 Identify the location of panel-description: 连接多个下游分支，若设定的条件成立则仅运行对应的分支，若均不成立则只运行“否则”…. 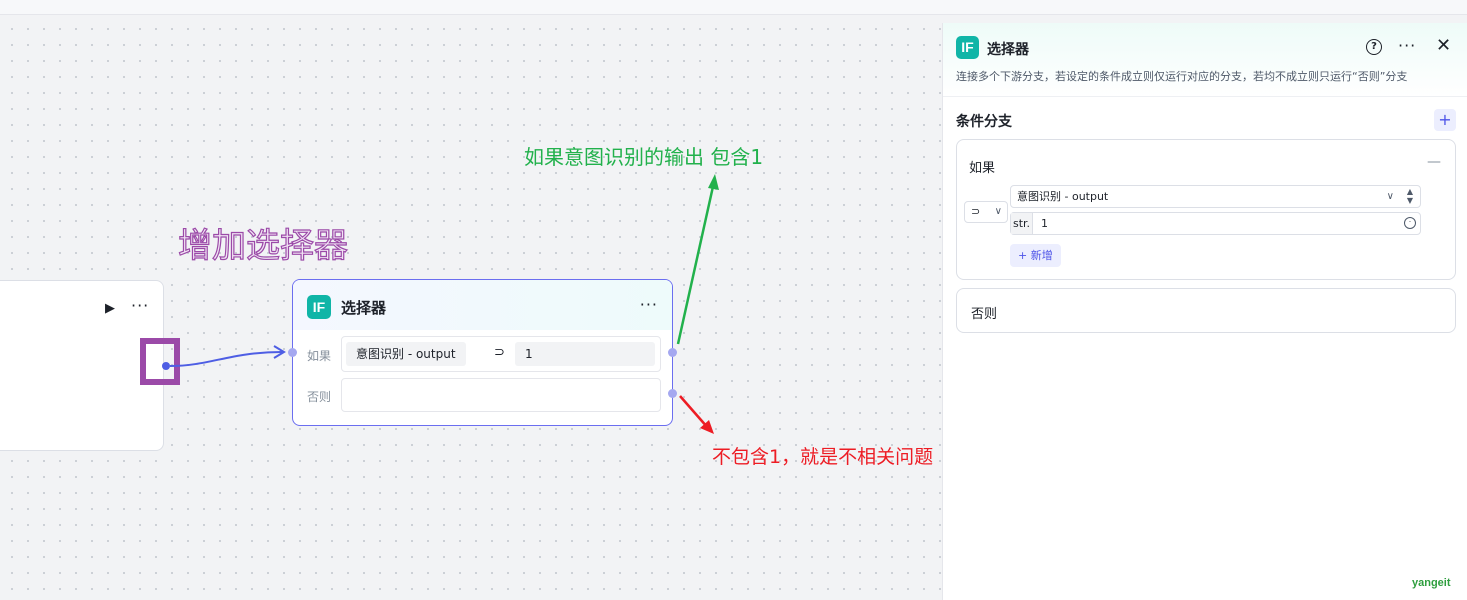
(1182, 76).